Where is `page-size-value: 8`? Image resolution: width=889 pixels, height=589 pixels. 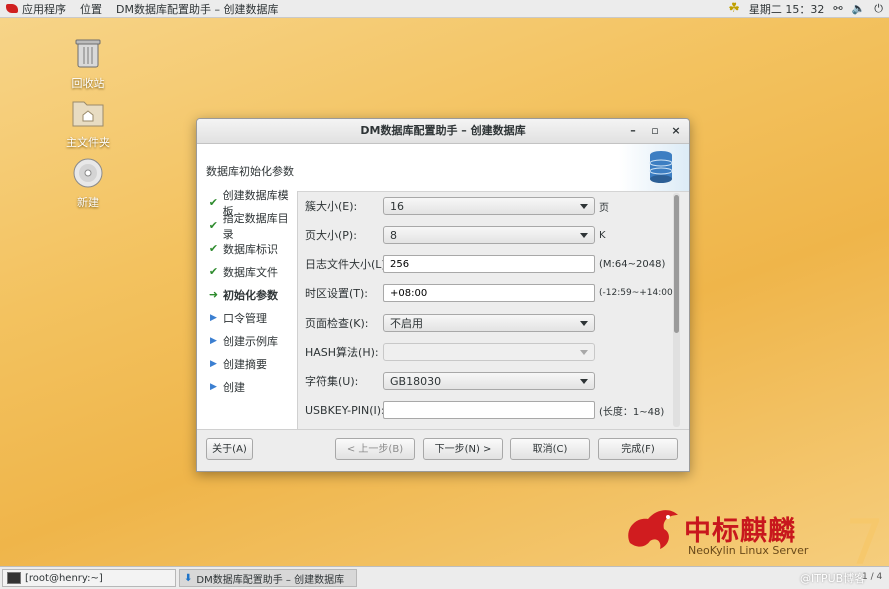
page-size-value: 8 is located at coordinates (393, 235).